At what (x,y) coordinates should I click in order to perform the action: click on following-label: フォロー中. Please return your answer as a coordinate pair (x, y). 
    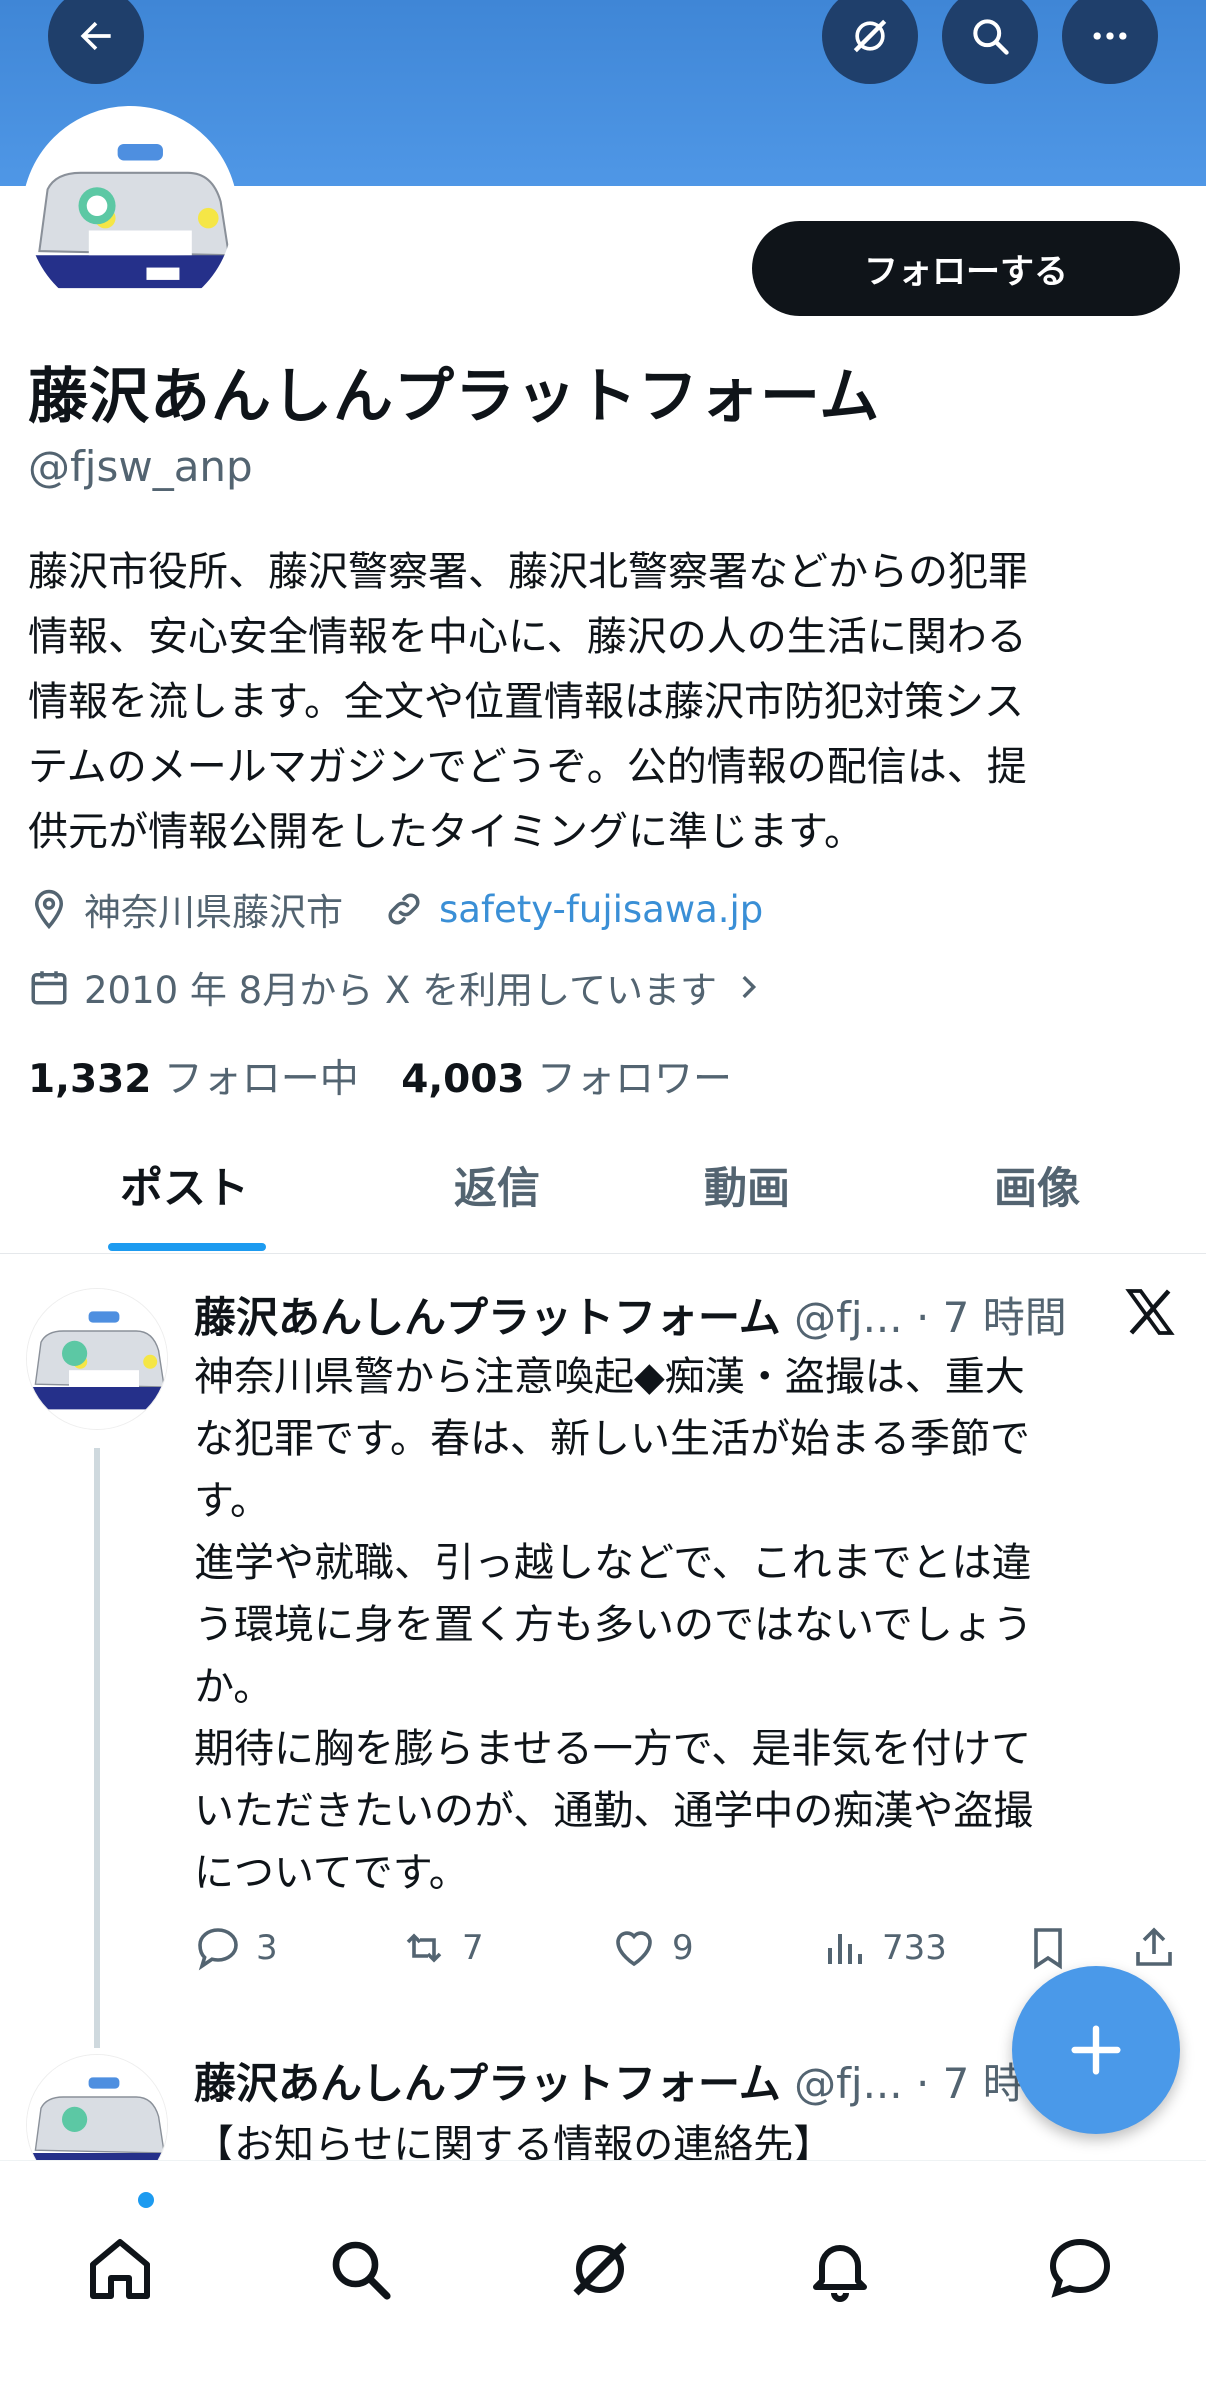
    Looking at the image, I should click on (261, 1079).